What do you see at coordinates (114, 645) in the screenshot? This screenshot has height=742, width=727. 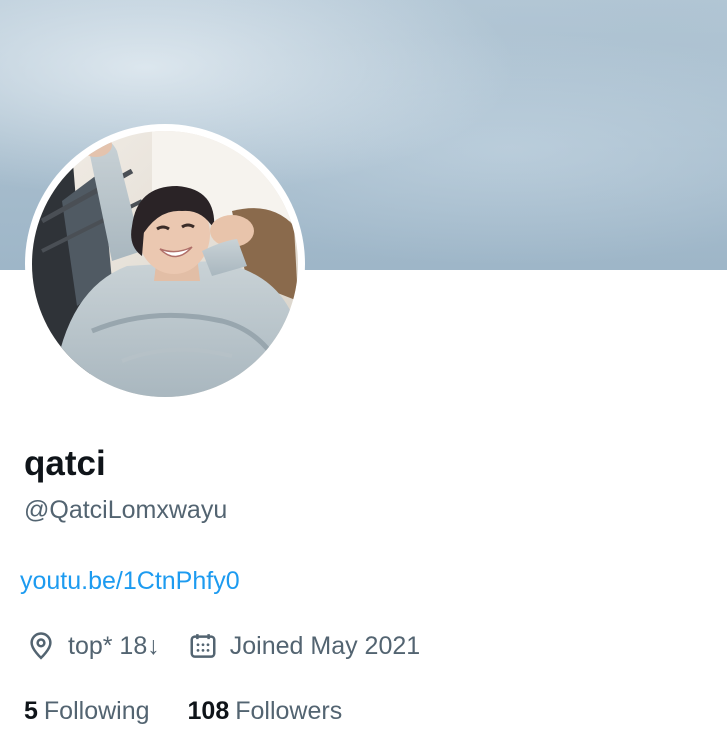 I see `location-text: top* 18↓` at bounding box center [114, 645].